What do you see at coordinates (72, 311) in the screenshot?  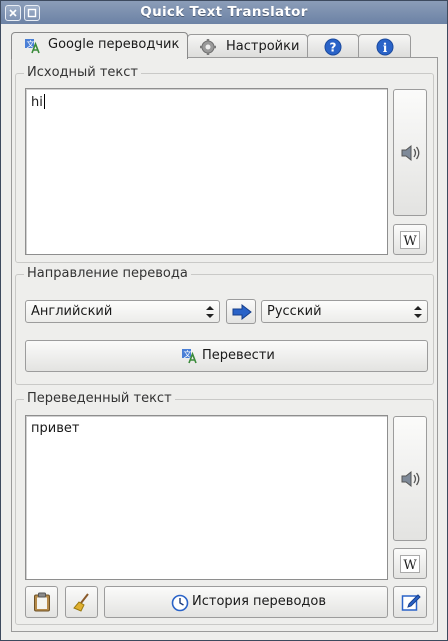 I see `source-language-value: Английский` at bounding box center [72, 311].